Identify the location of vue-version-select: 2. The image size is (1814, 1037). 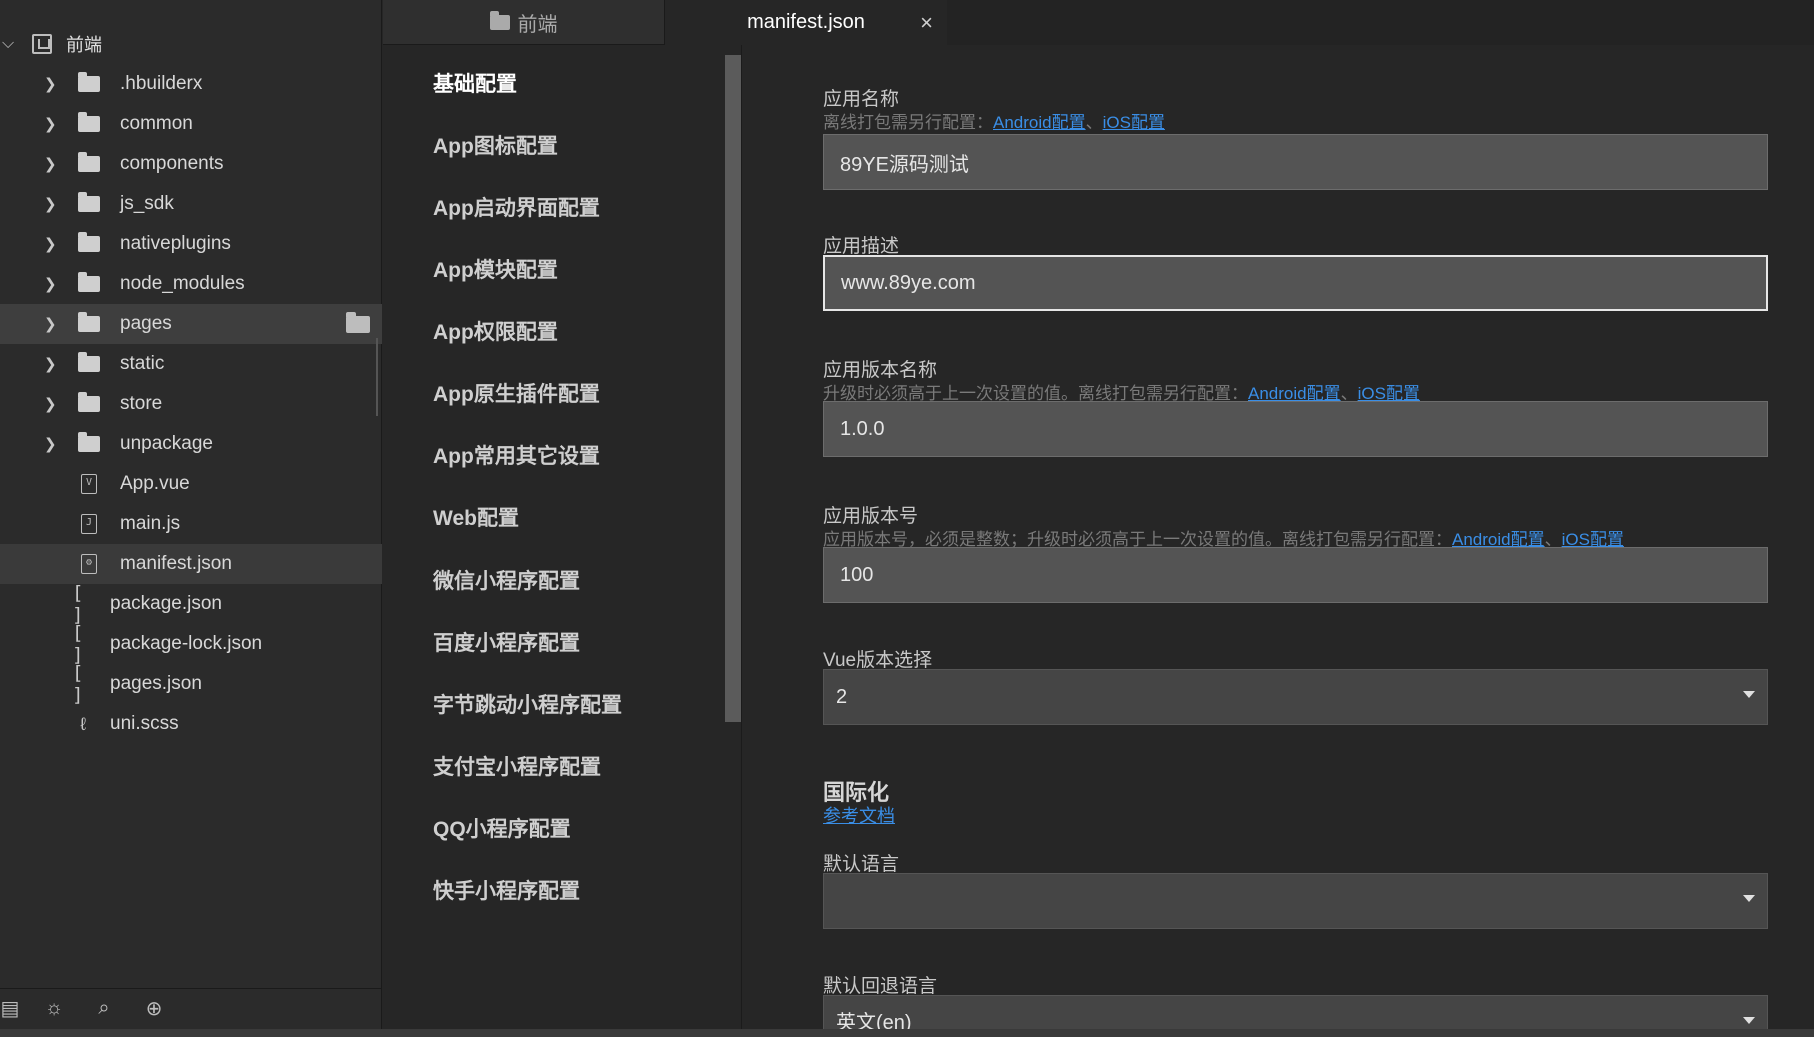
(1295, 697).